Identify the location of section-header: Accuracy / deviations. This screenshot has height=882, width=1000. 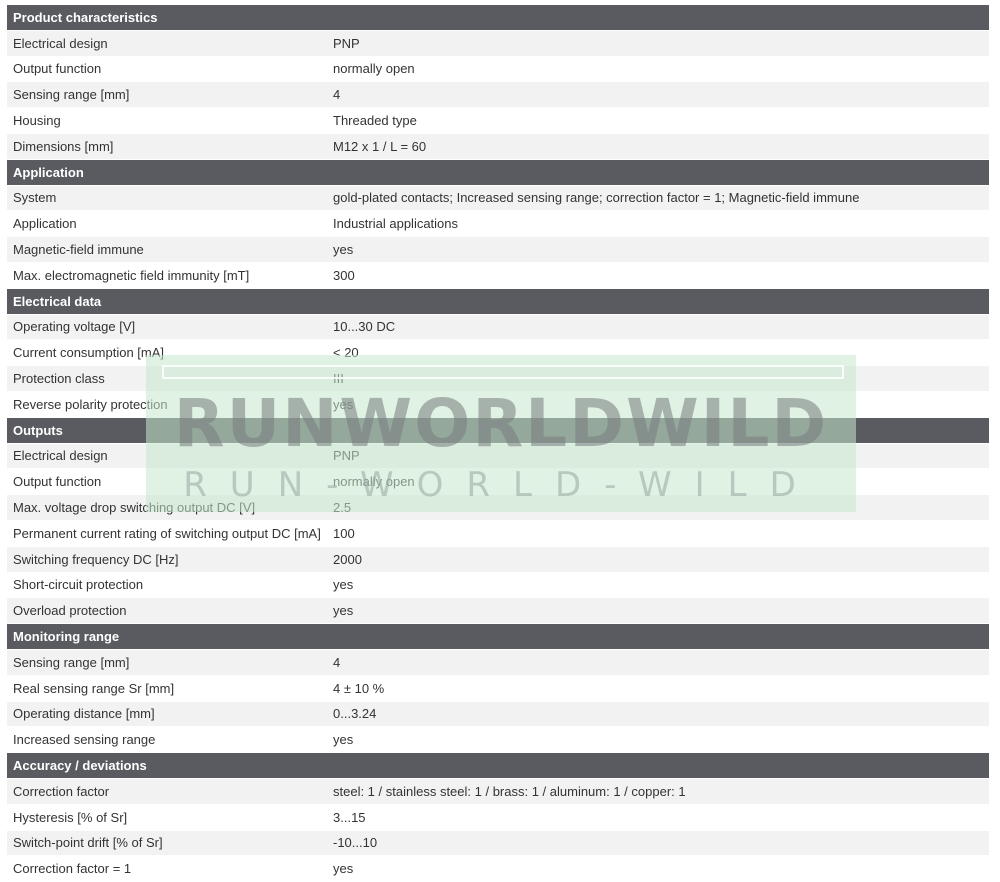
(498, 766).